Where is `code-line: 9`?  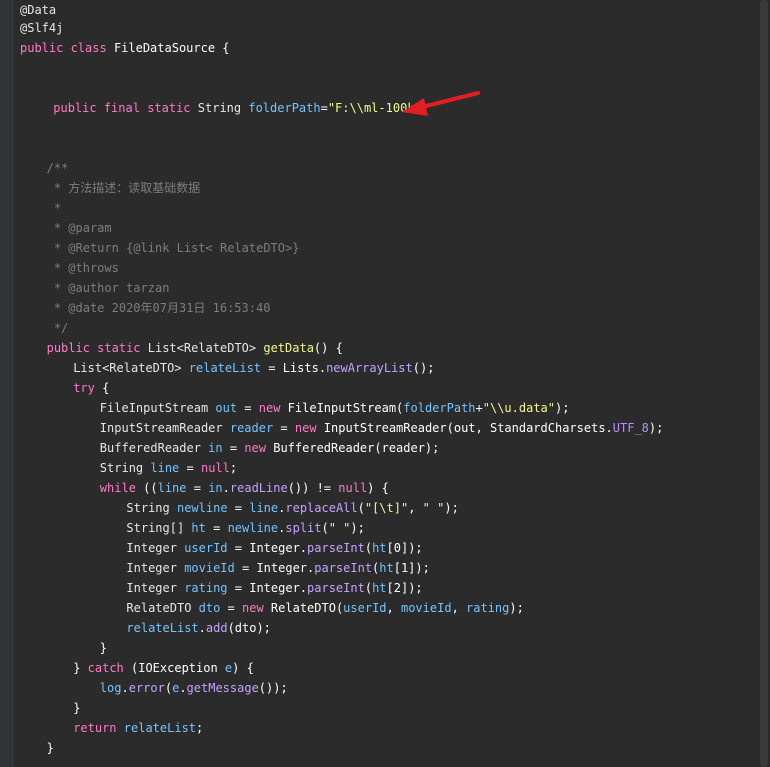 code-line: 9 is located at coordinates (385, 88).